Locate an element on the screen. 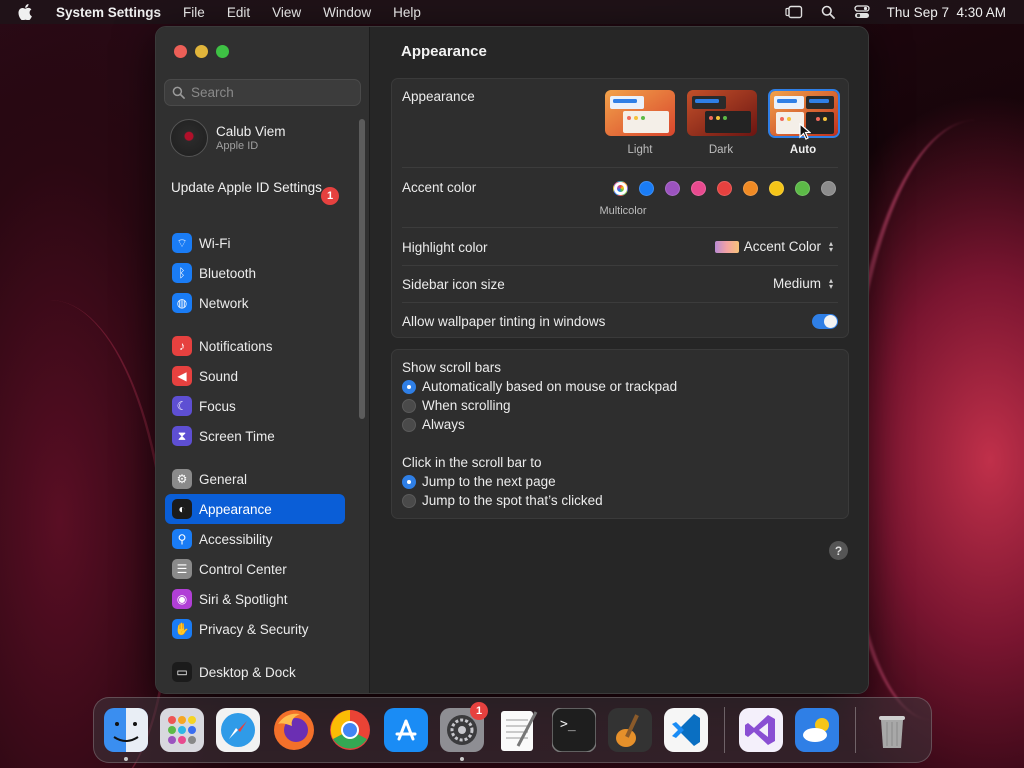 This screenshot has width=1024, height=768. sidebar-item-notifications: ♪ Notifications is located at coordinates (255, 346).